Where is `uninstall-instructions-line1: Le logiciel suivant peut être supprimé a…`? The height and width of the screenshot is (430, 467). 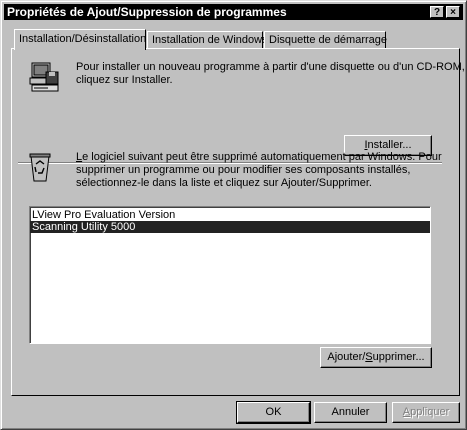 uninstall-instructions-line1: Le logiciel suivant peut être supprimé a… is located at coordinates (259, 157).